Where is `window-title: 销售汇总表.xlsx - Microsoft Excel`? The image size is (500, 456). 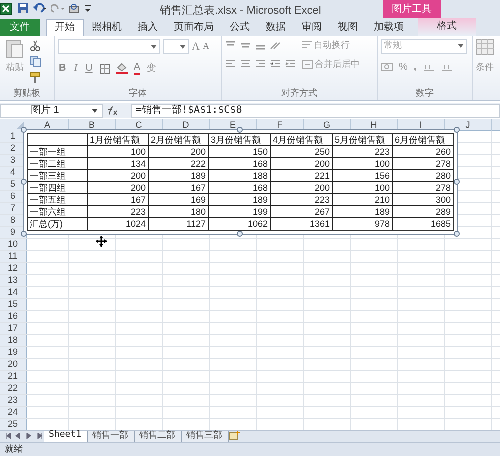
window-title: 销售汇总表.xlsx - Microsoft Excel is located at coordinates (241, 11).